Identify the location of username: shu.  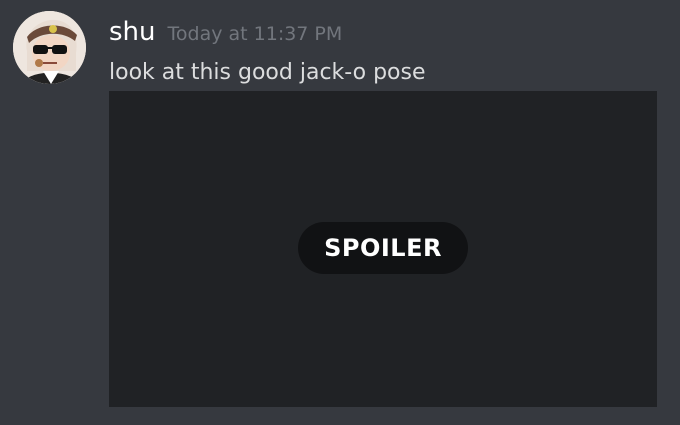
(132, 32).